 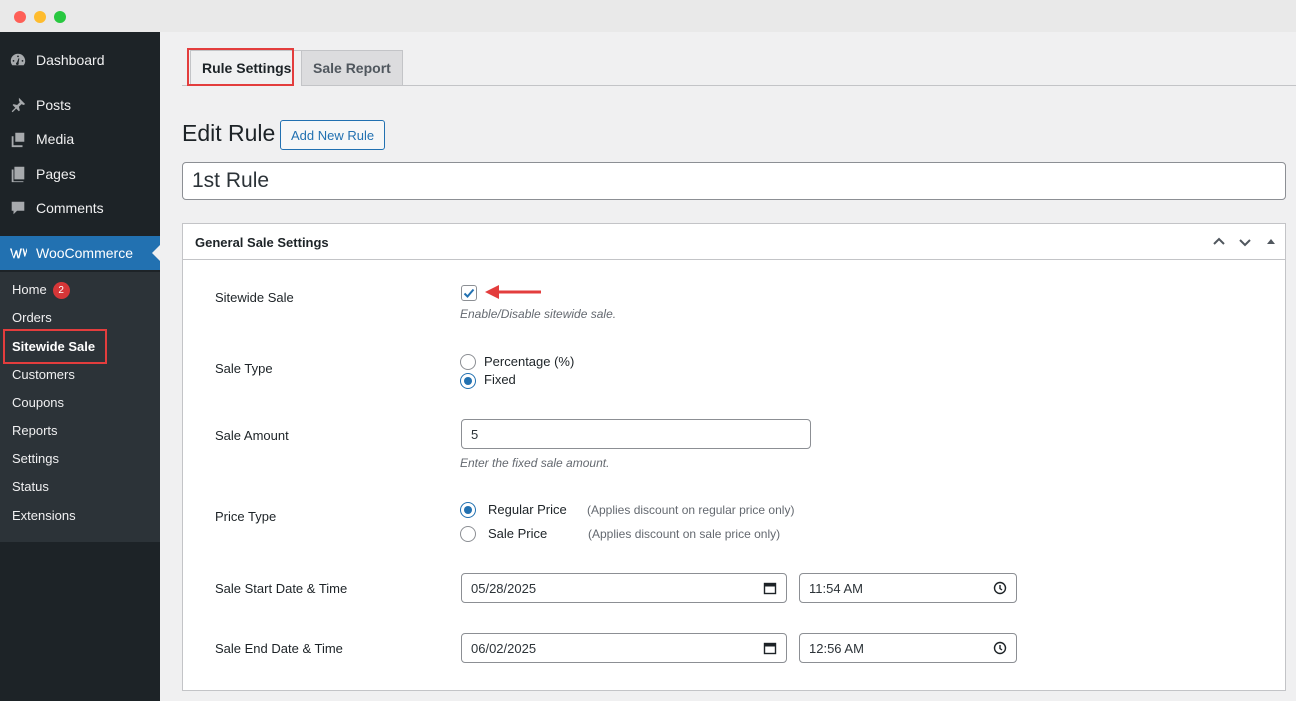 I want to click on submenu-item-customers: Customers, so click(x=43, y=375).